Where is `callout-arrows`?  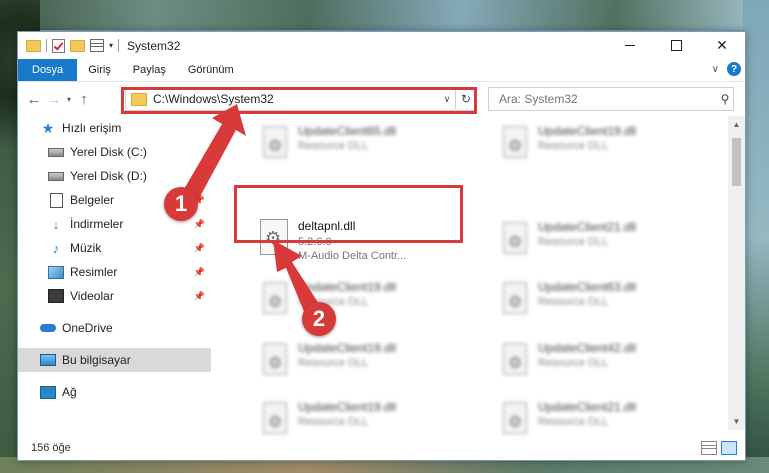
callout-arrows is located at coordinates (249, 209).